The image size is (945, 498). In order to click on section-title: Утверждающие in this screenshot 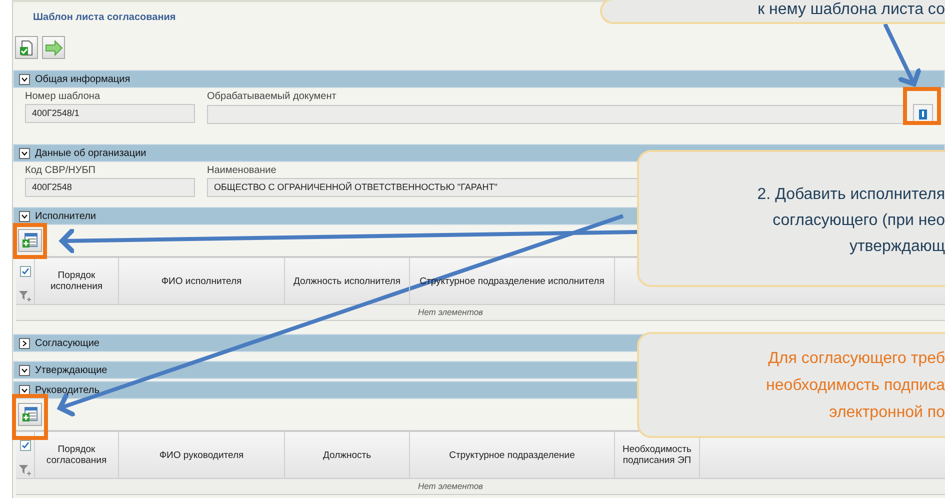, I will do `click(71, 370)`.